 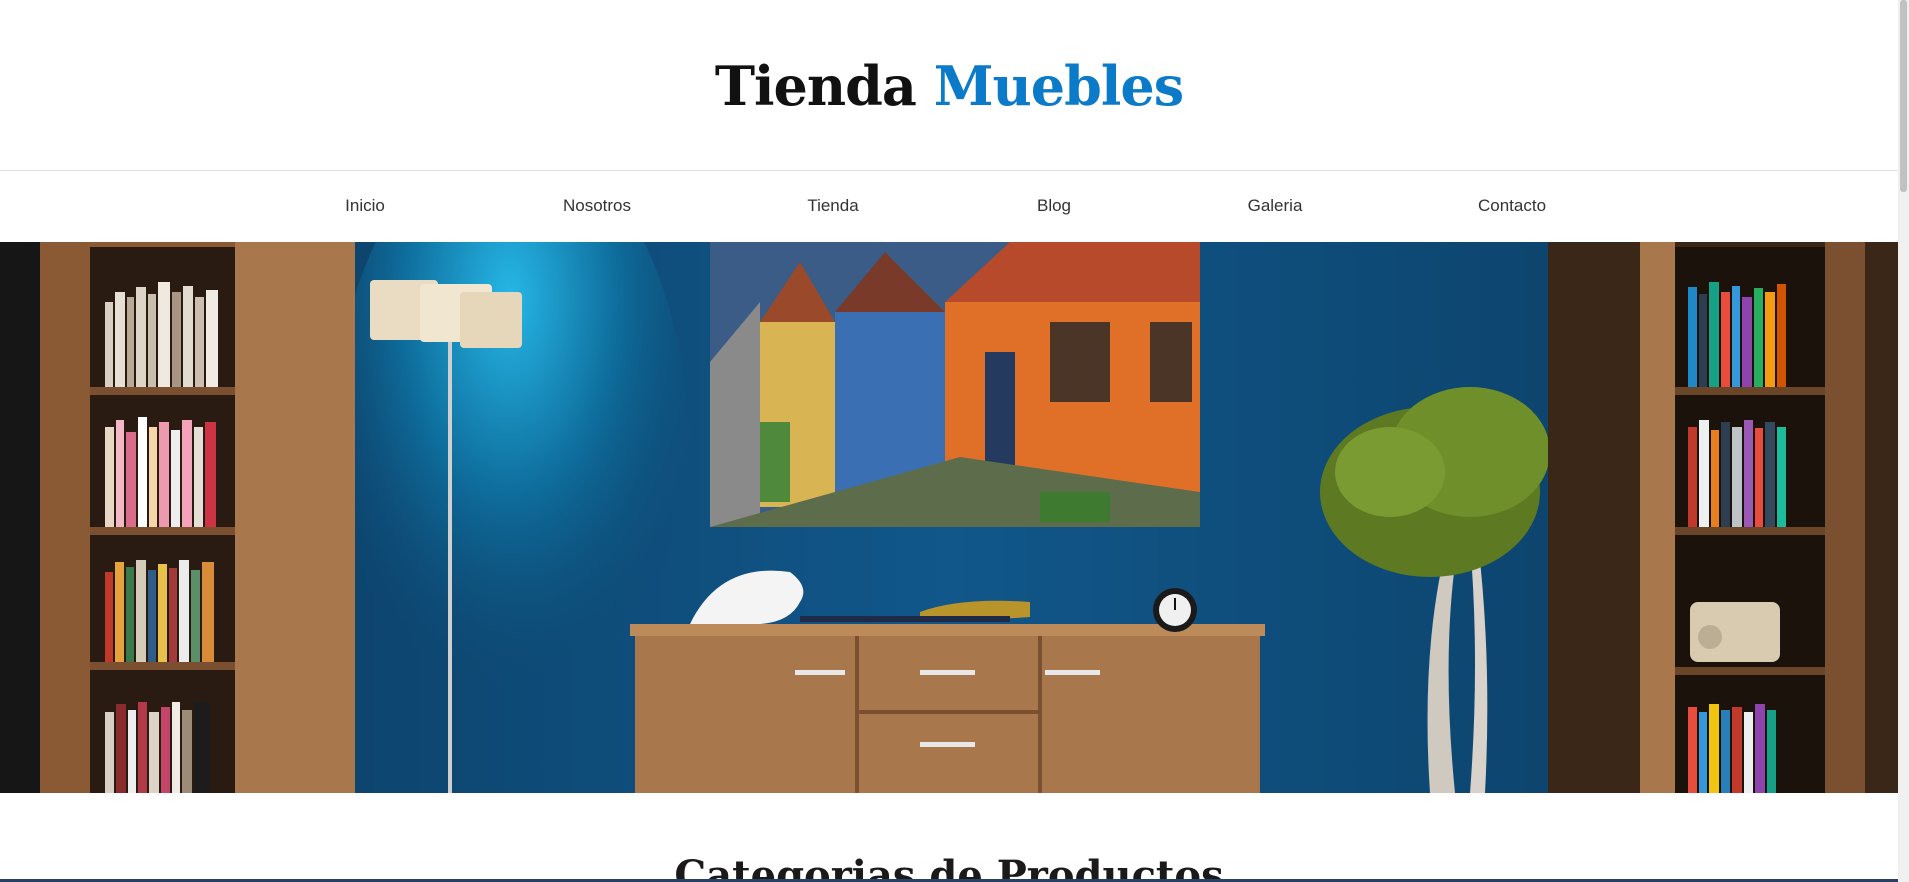 What do you see at coordinates (177, 517) in the screenshot?
I see `left-bookshelf` at bounding box center [177, 517].